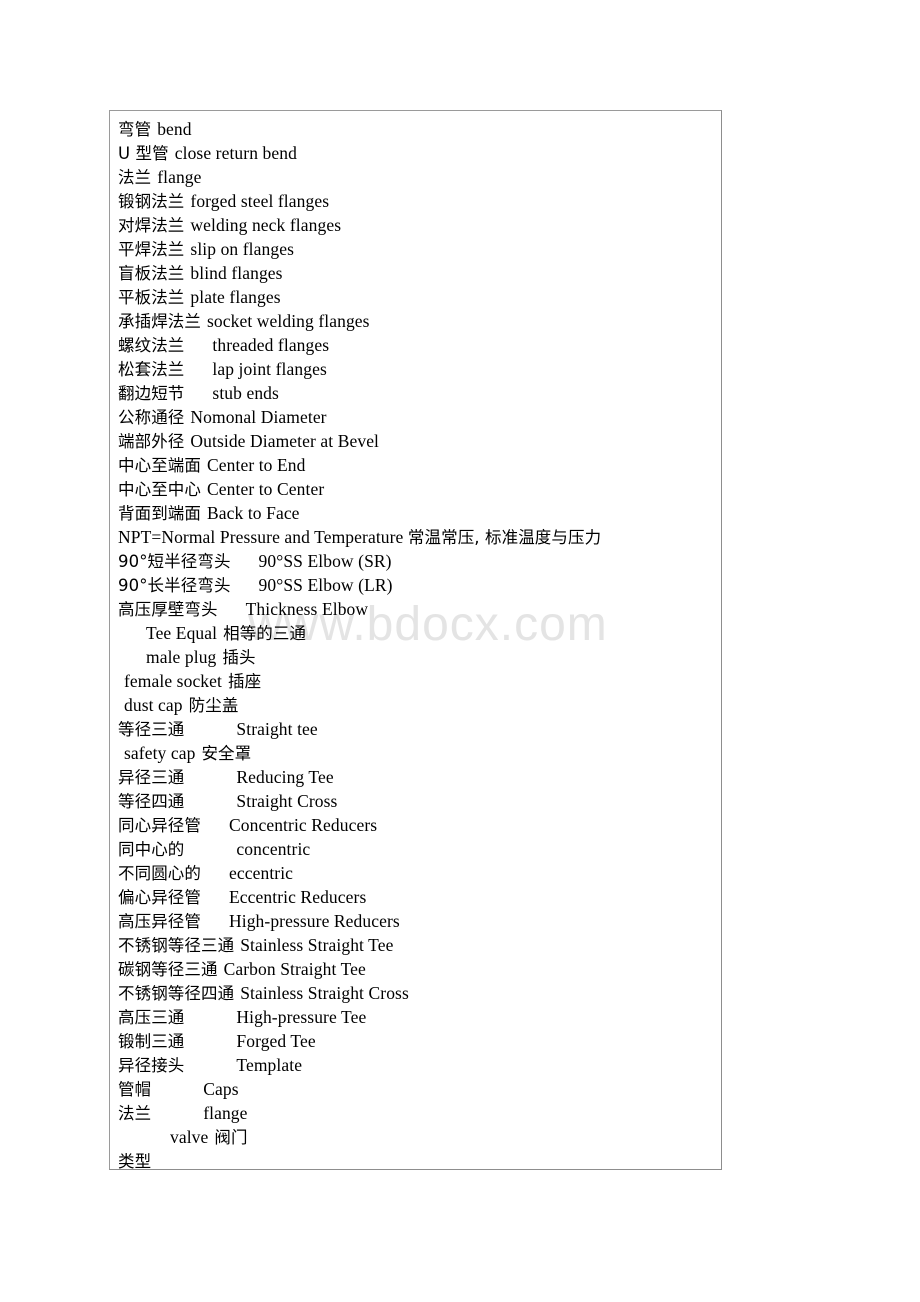 Image resolution: width=920 pixels, height=1302 pixels. Describe the element at coordinates (419, 249) in the screenshot. I see `glossary-row: 平焊法兰 slip on flanges` at that location.